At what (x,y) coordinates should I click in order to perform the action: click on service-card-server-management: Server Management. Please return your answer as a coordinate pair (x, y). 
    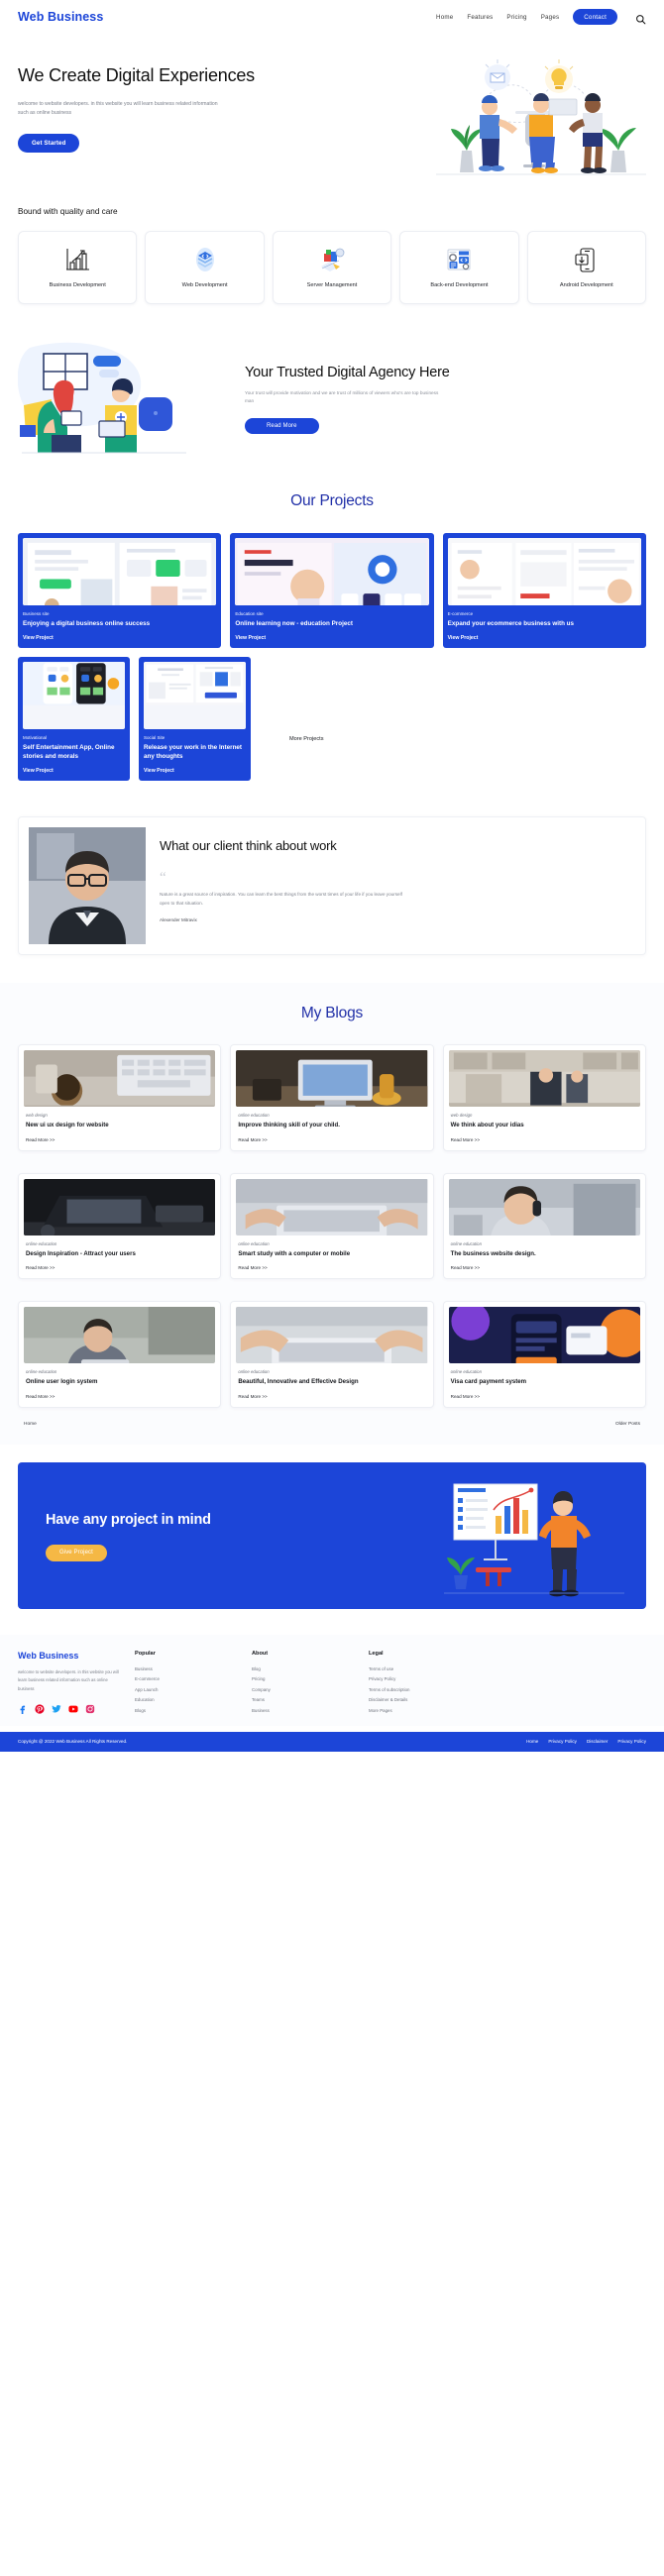
    Looking at the image, I should click on (332, 267).